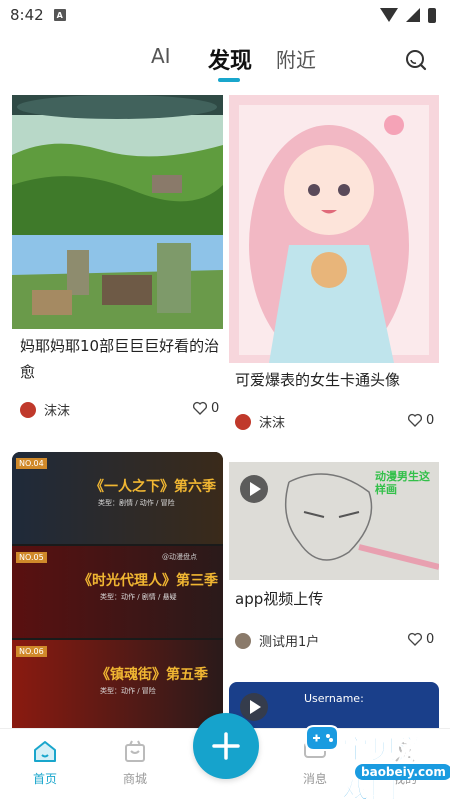 The width and height of the screenshot is (450, 800). I want to click on card-4-title: app视频上传, so click(279, 599).